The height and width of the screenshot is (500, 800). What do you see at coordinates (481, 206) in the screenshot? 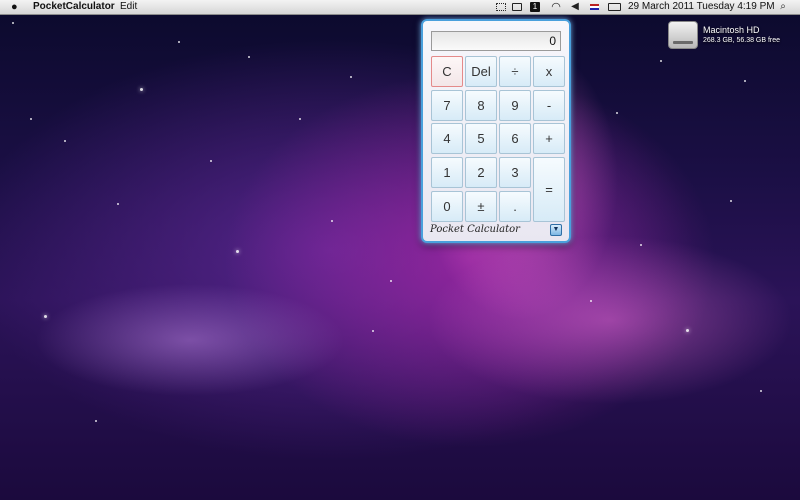
I see `plus-minus-button: ±` at bounding box center [481, 206].